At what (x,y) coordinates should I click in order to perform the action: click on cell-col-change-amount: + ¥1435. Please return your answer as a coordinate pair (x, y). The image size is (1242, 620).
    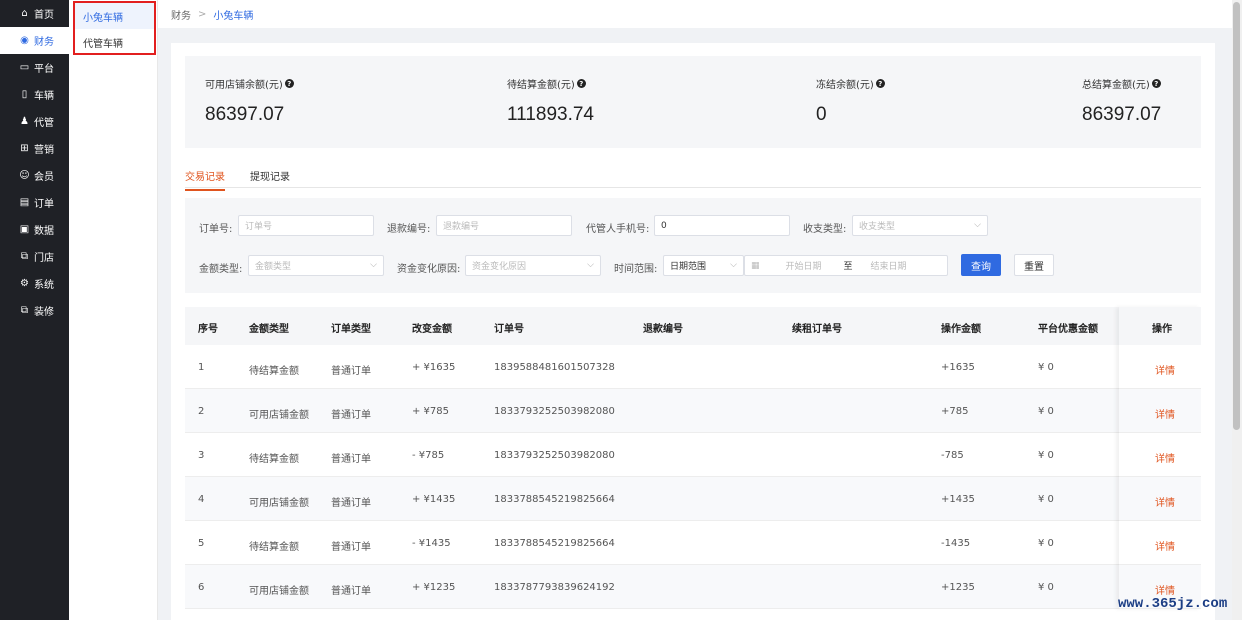
    Looking at the image, I should click on (434, 499).